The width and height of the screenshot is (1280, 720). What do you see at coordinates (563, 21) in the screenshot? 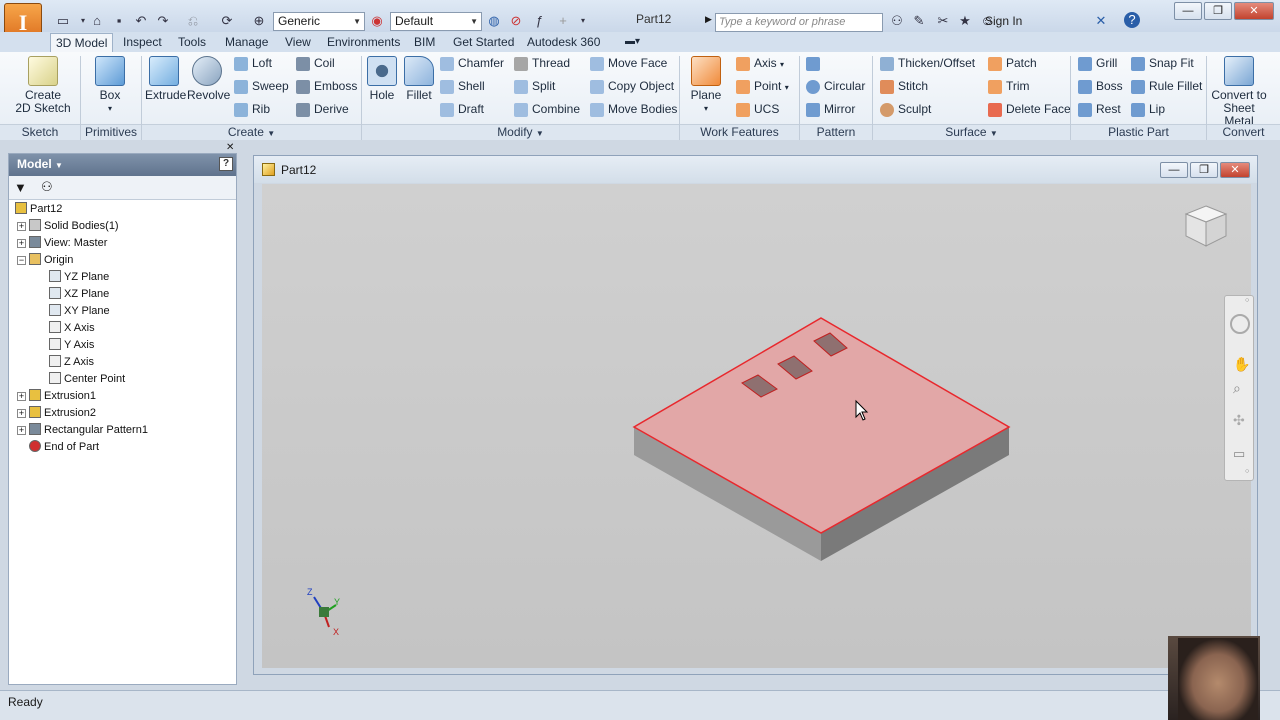
I see `plus-icon: +` at bounding box center [563, 21].